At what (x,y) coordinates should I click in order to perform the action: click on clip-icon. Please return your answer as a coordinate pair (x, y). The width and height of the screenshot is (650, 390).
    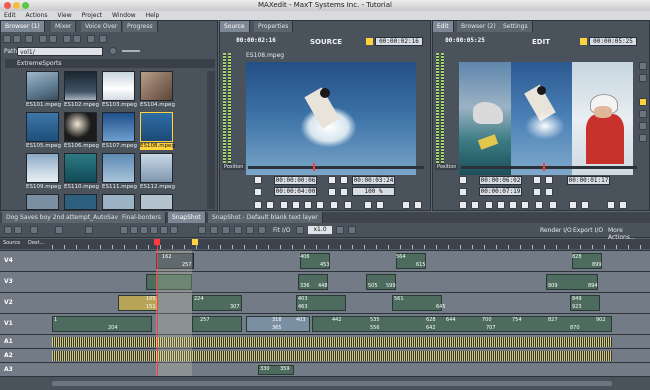
    Looking at the image, I should click on (537, 192).